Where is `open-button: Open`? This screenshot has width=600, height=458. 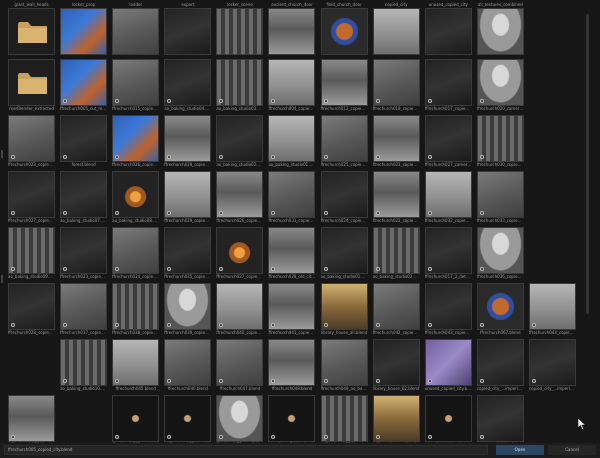 open-button: Open is located at coordinates (520, 450).